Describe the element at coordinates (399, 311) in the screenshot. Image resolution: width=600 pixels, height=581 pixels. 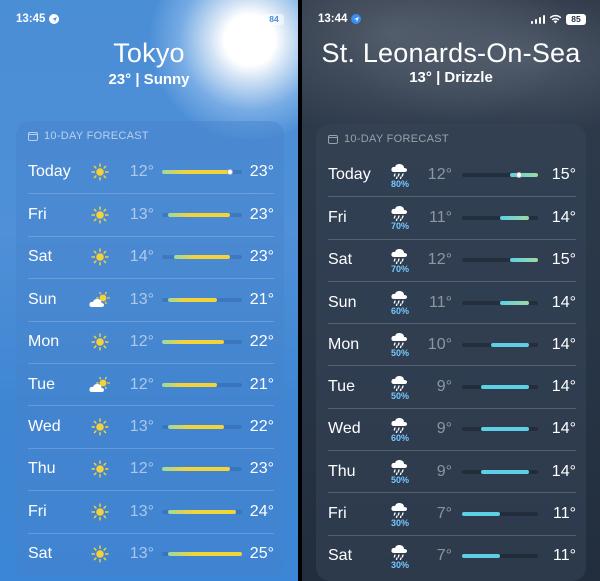
I see `precipitation-chance: 60%` at that location.